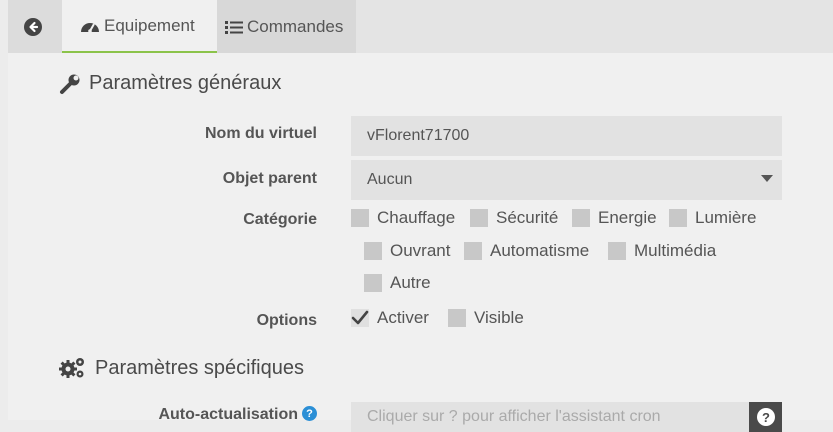 The height and width of the screenshot is (432, 833). I want to click on category-chauffage: Chauffage, so click(403, 218).